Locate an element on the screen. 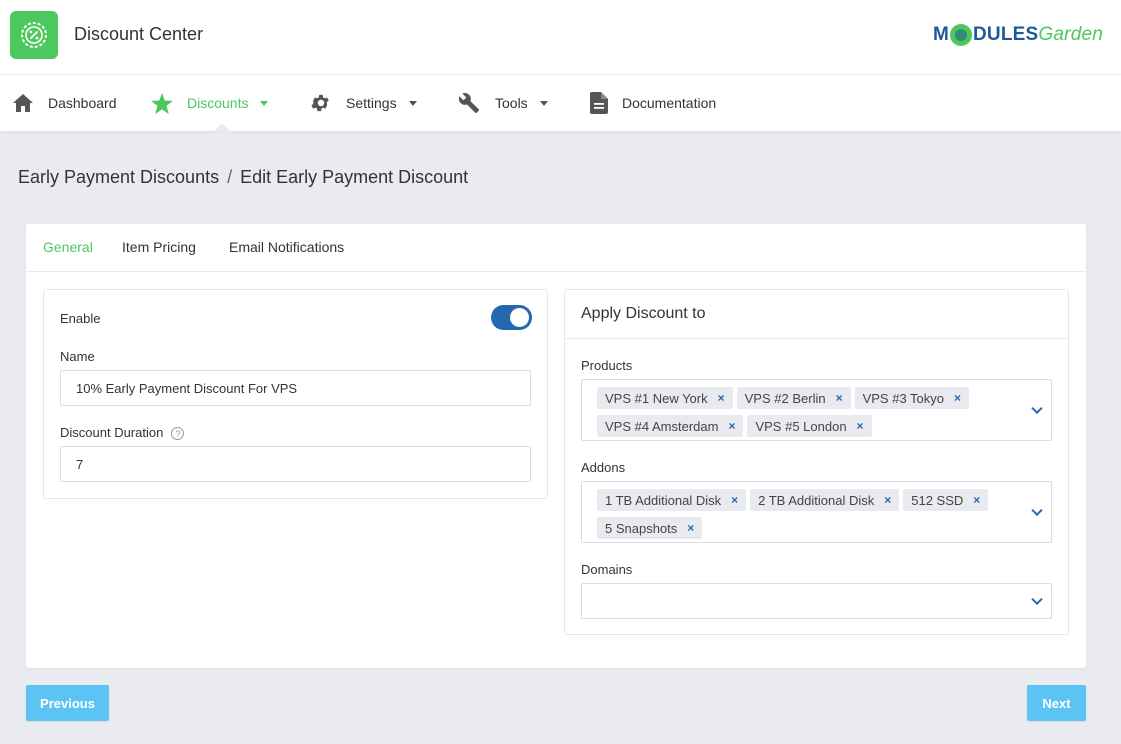  chip-label: VPS #3 Tokyo is located at coordinates (903, 398).